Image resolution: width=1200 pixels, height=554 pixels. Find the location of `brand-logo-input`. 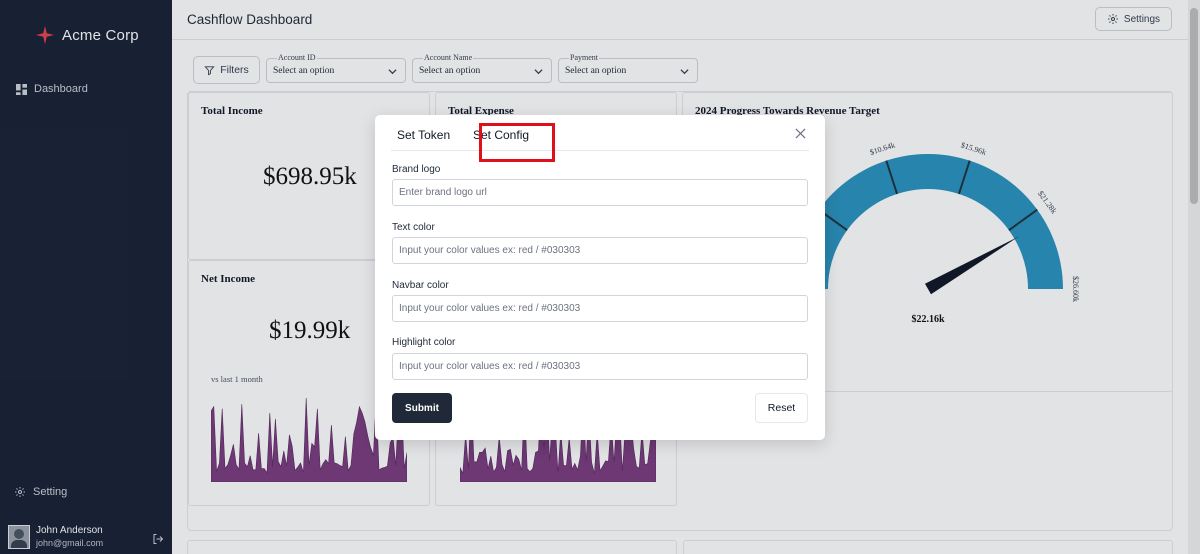

brand-logo-input is located at coordinates (600, 192).